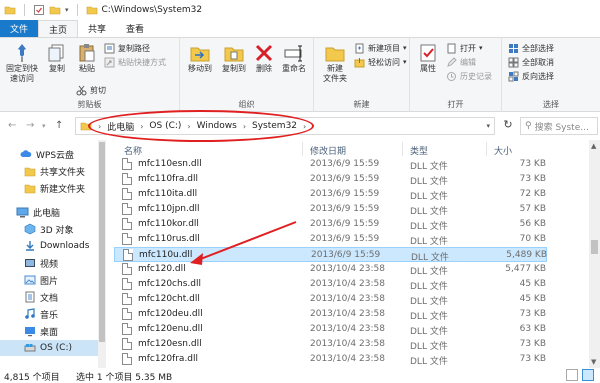 This screenshot has height=383, width=600. What do you see at coordinates (330, 255) in the screenshot?
I see `file-row: mfc110u.dll 2013/6/9 15:59 DLL 文件 5,489 KB` at bounding box center [330, 255].